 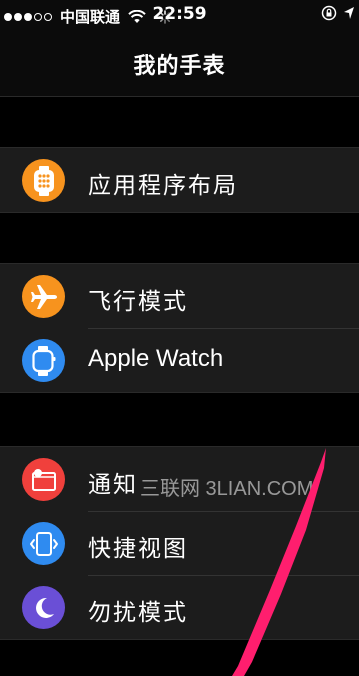 I want to click on airplane-icon, so click(x=43, y=296).